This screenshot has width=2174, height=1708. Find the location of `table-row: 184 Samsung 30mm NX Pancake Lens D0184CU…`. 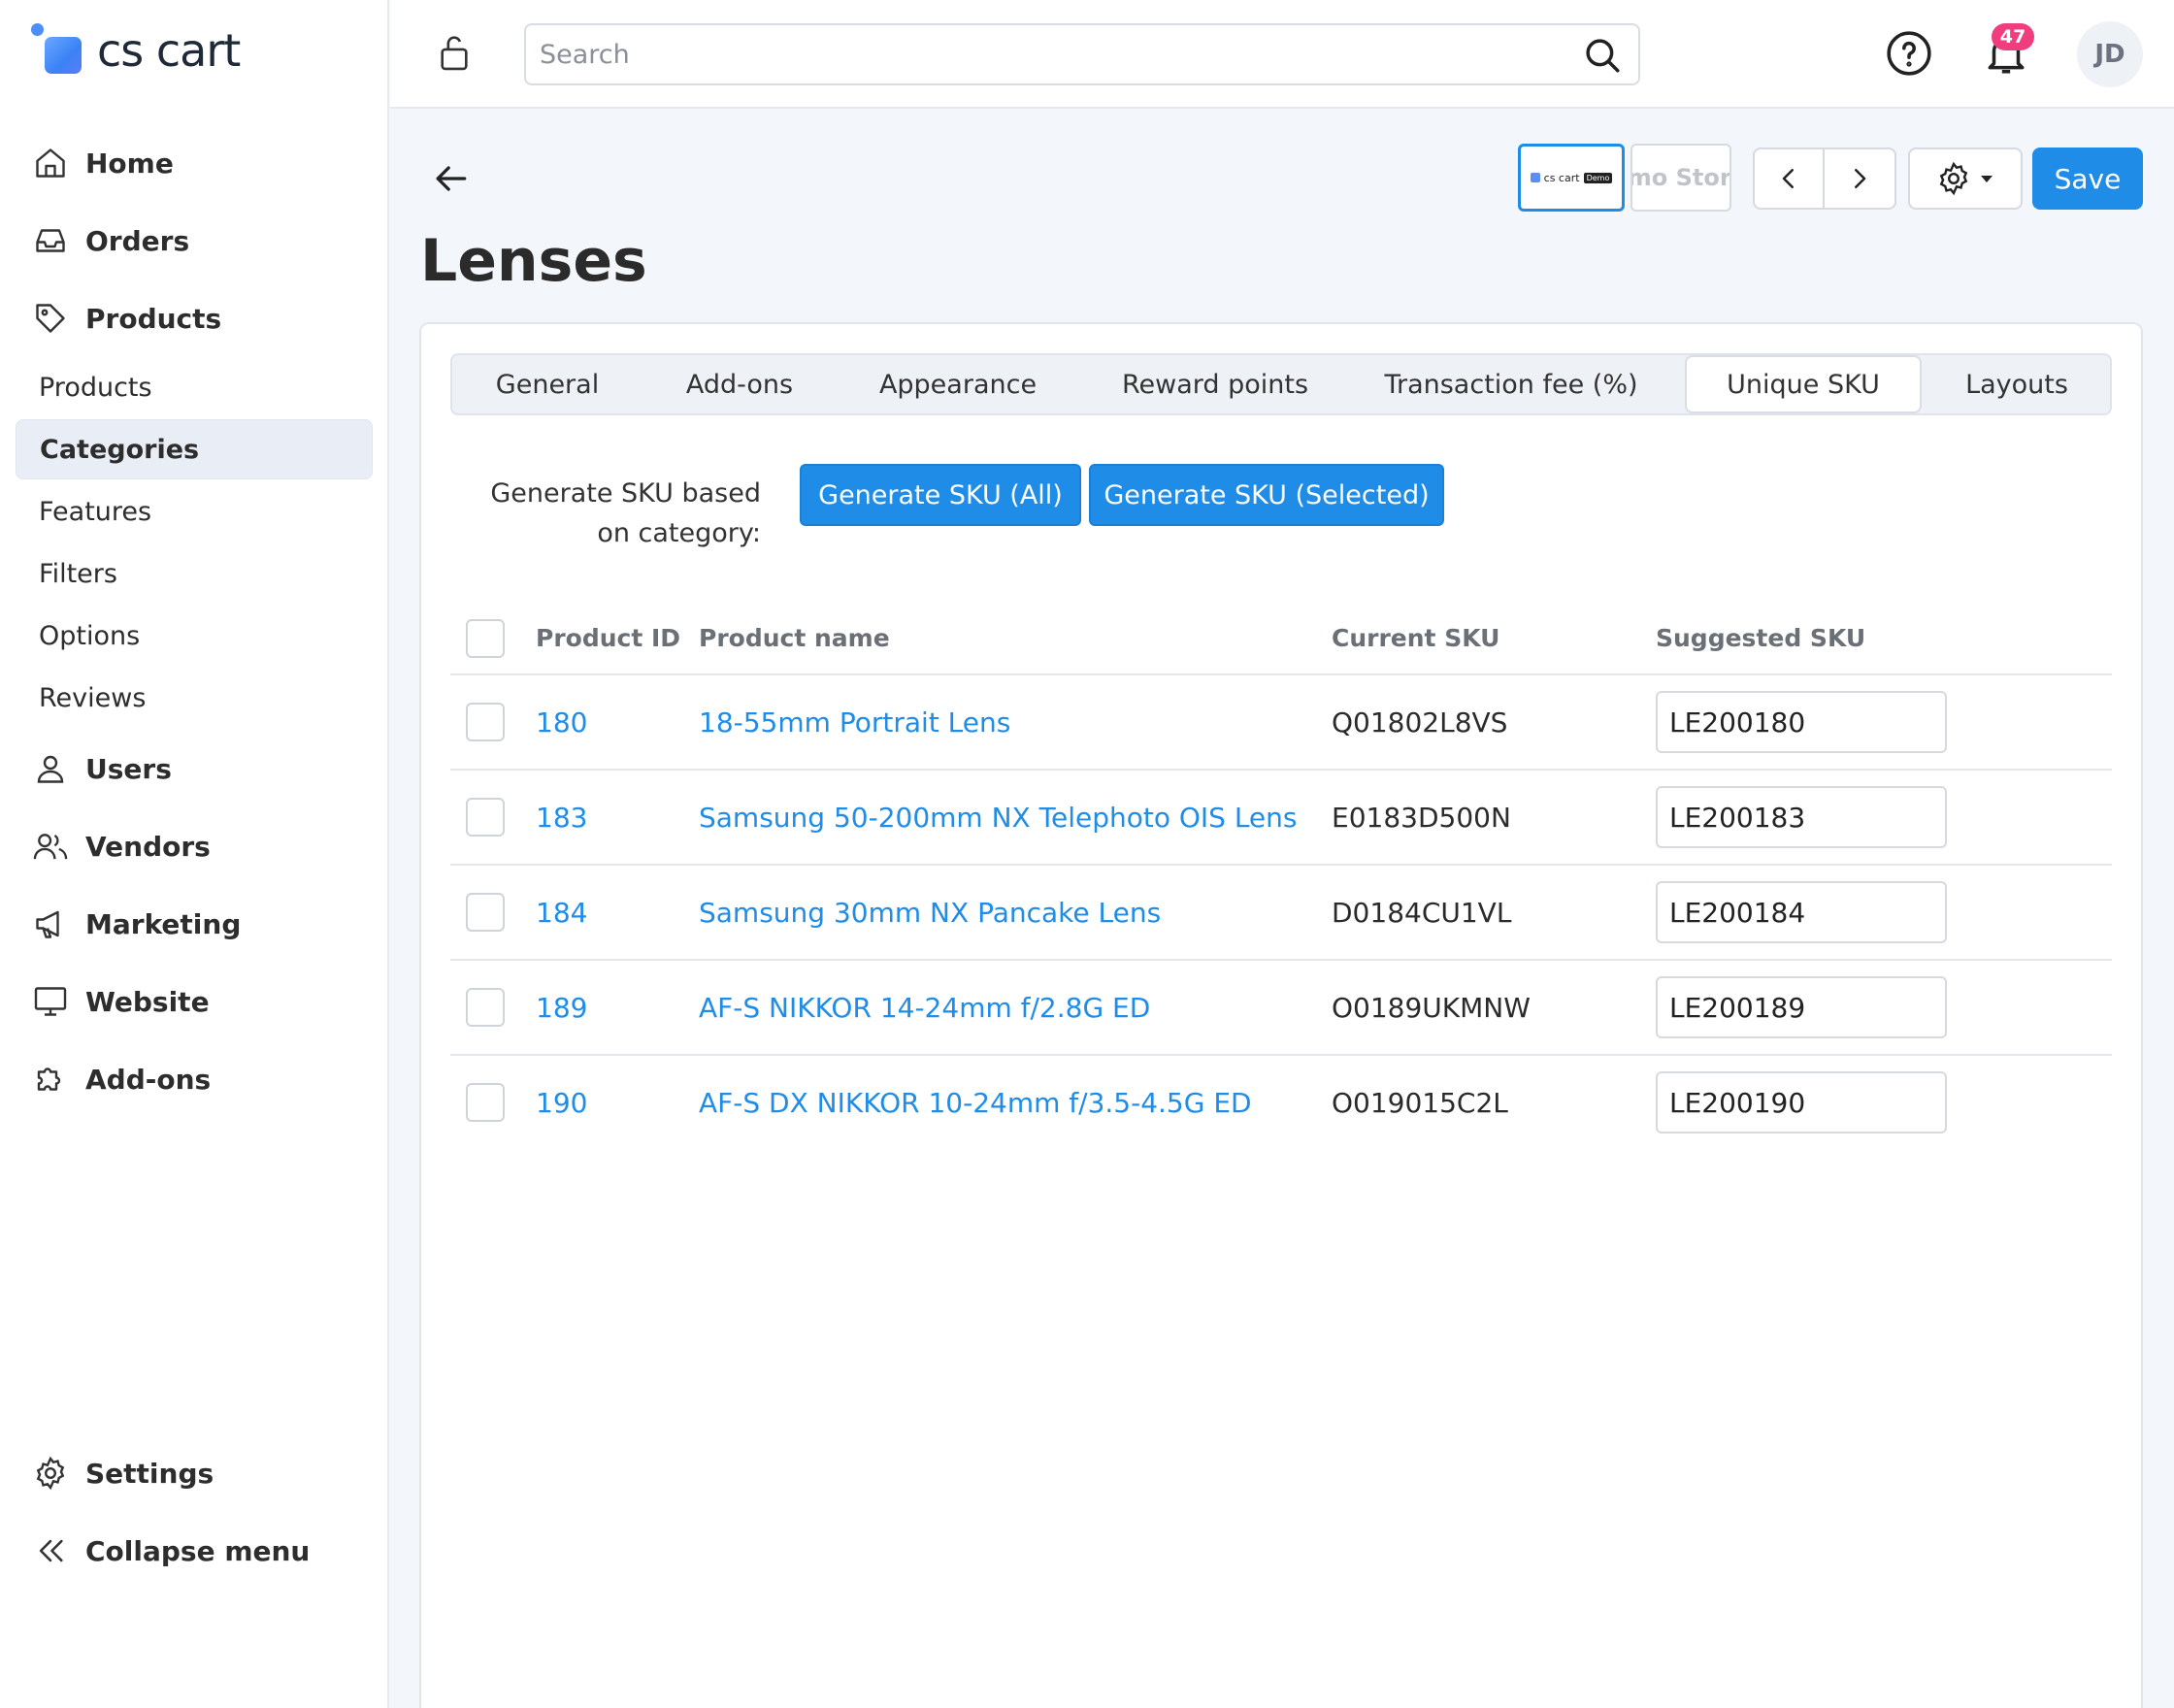

table-row: 184 Samsung 30mm NX Pancake Lens D0184CU… is located at coordinates (1281, 914).